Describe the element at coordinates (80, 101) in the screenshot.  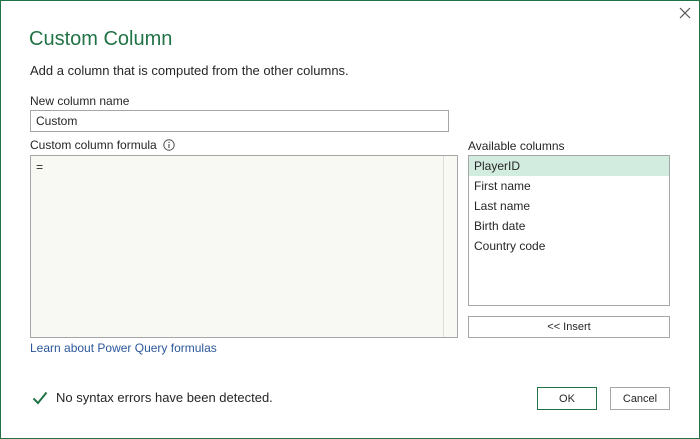
I see `new-column-name-label: New column name` at that location.